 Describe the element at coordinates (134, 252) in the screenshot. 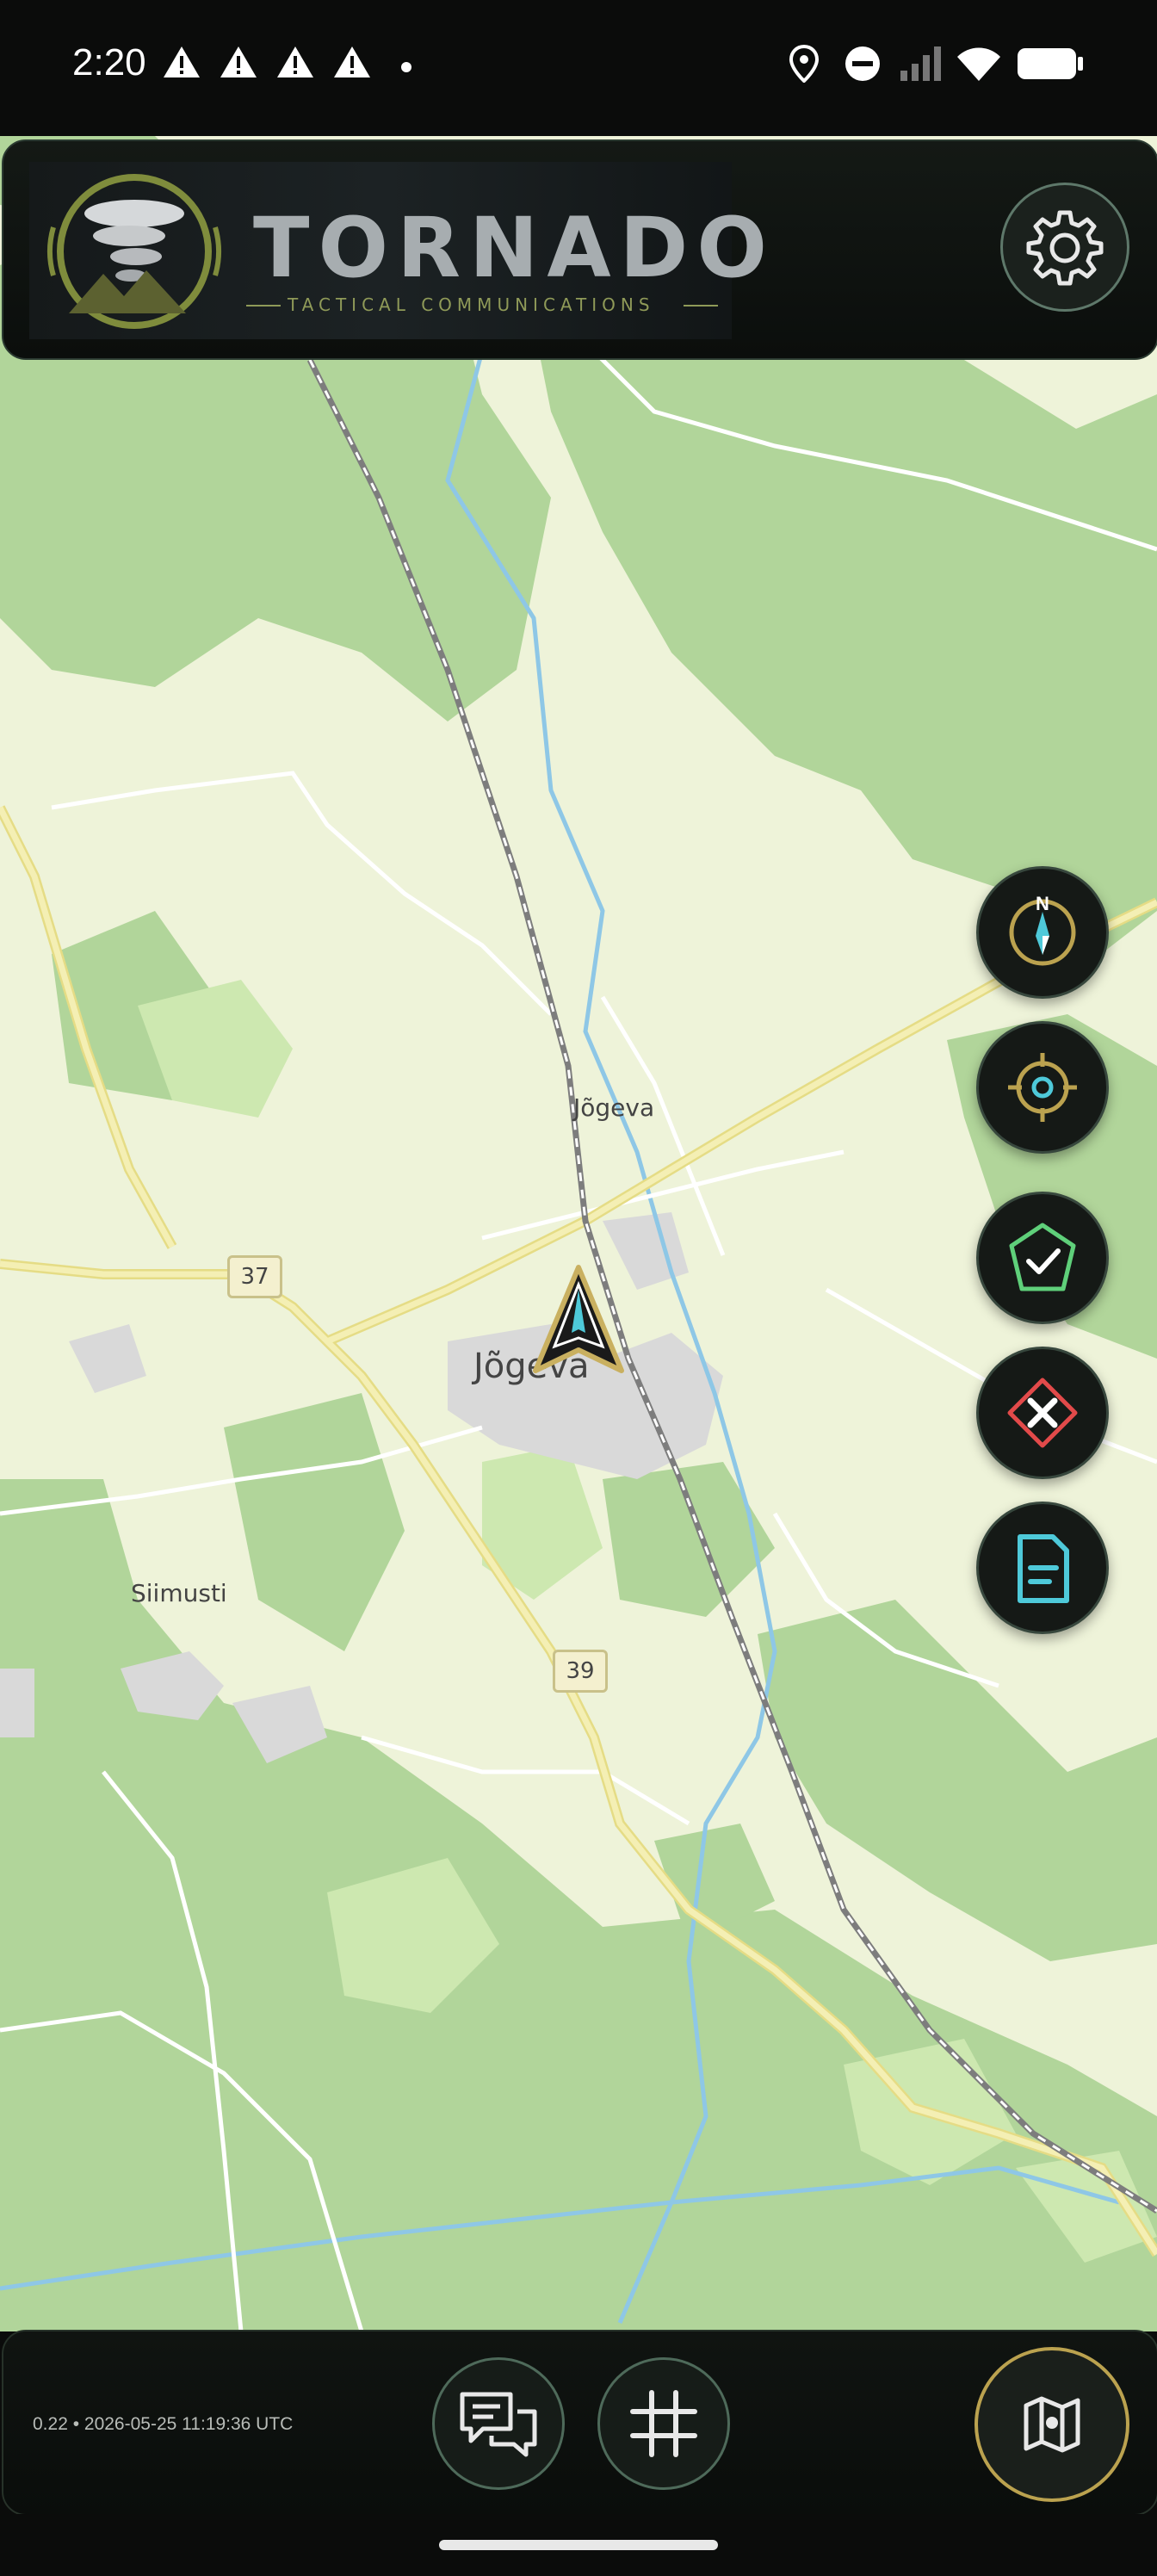

I see `tornado-logo-icon` at that location.